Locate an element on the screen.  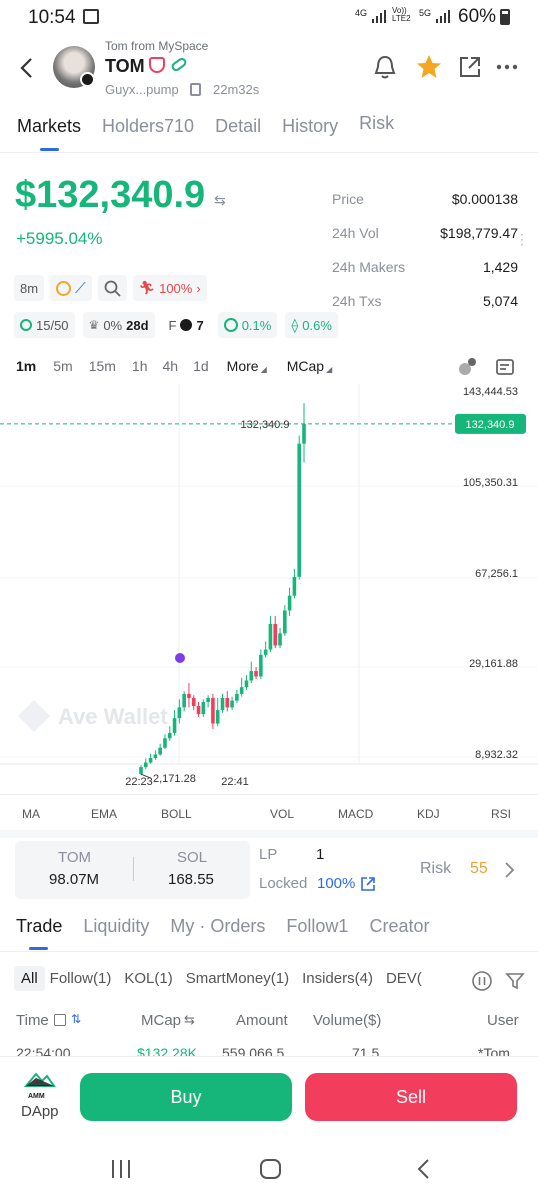
social-links-chip: ⟋ is located at coordinates (71, 288).